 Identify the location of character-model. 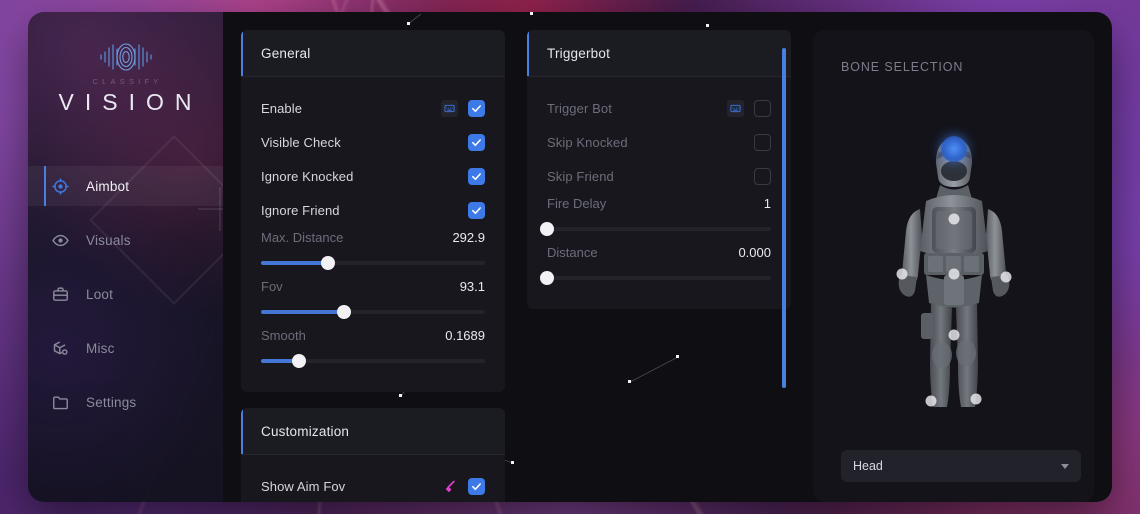
(954, 268).